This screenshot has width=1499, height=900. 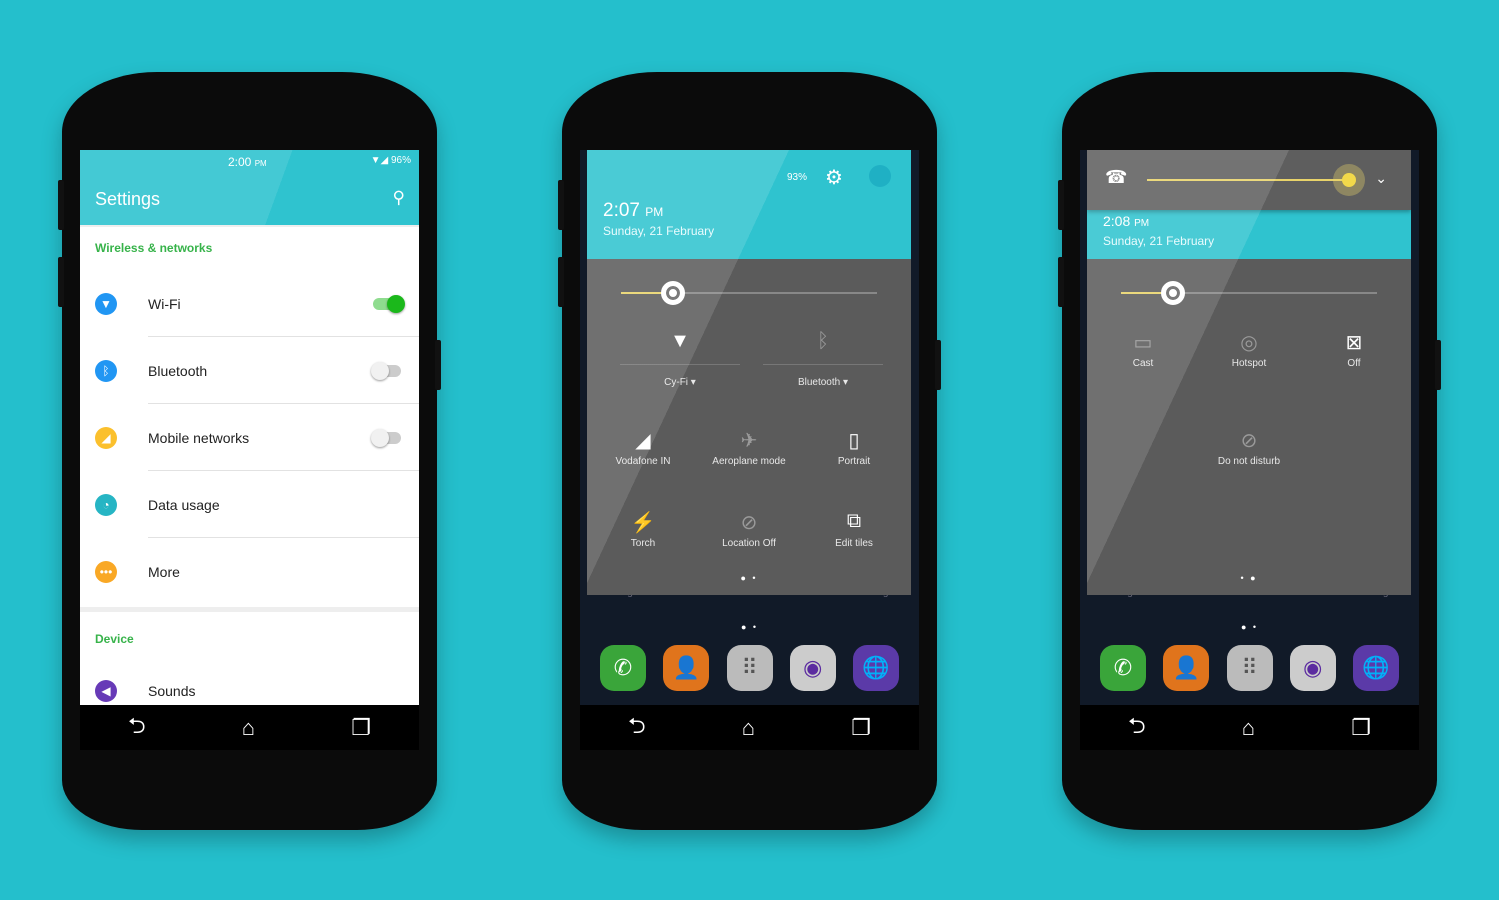 I want to click on hotspot-icon: ◎, so click(x=1249, y=343).